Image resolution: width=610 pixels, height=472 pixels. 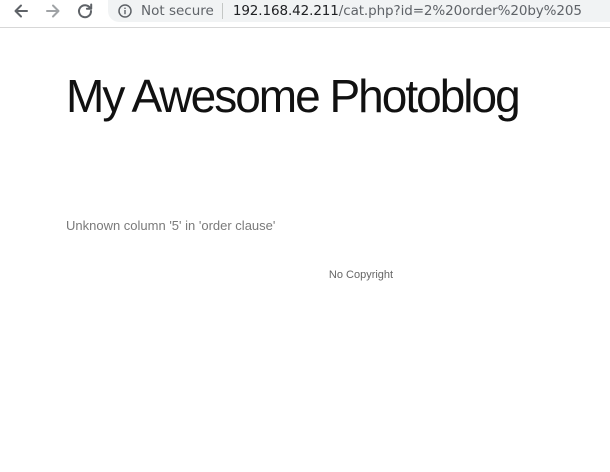 What do you see at coordinates (361, 275) in the screenshot?
I see `footer-copyright: No Copyright` at bounding box center [361, 275].